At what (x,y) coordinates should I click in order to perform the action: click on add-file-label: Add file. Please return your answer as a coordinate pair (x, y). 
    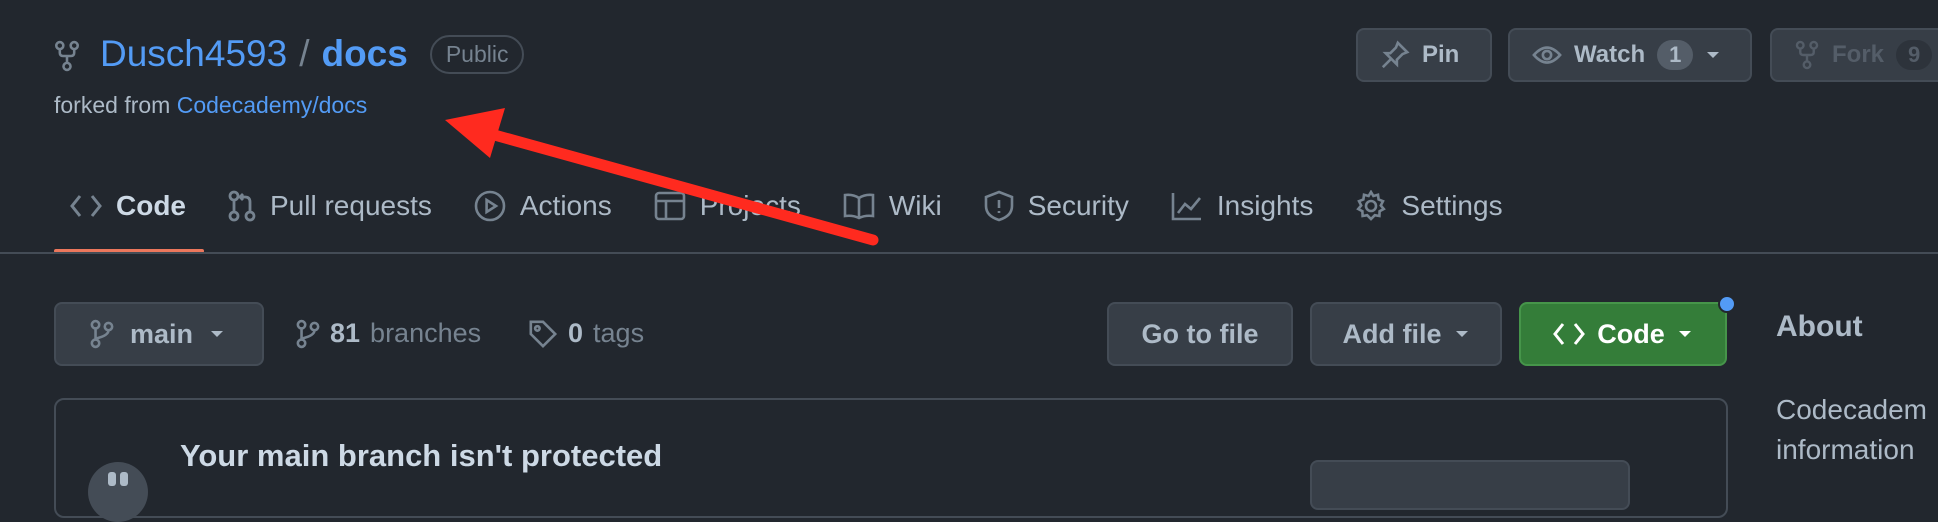
    Looking at the image, I should click on (1392, 333).